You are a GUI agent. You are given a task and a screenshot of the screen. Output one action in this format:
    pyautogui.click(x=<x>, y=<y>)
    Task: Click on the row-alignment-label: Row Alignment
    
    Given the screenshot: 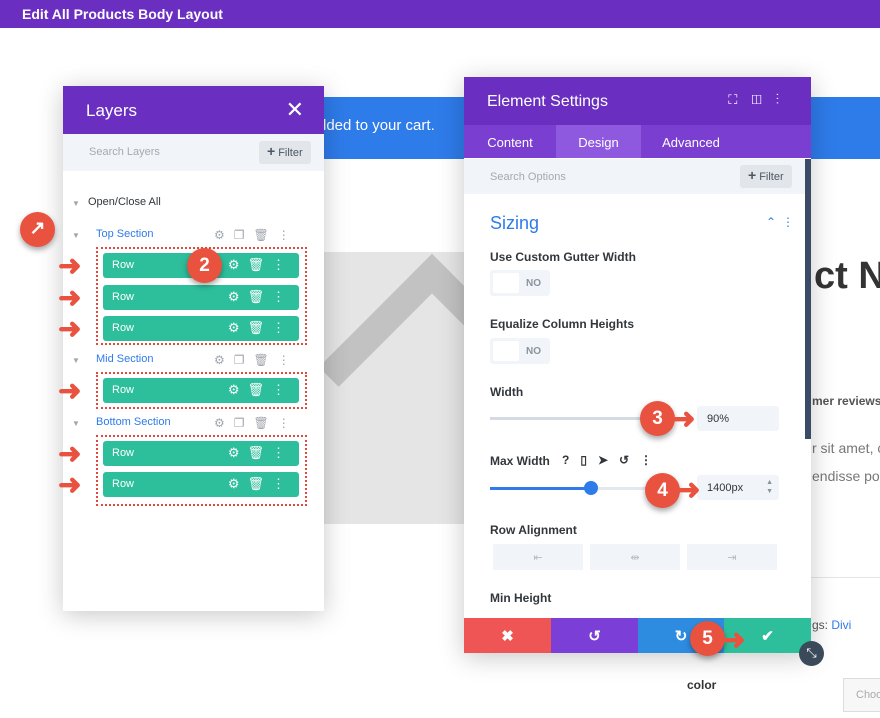 What is the action you would take?
    pyautogui.click(x=533, y=530)
    